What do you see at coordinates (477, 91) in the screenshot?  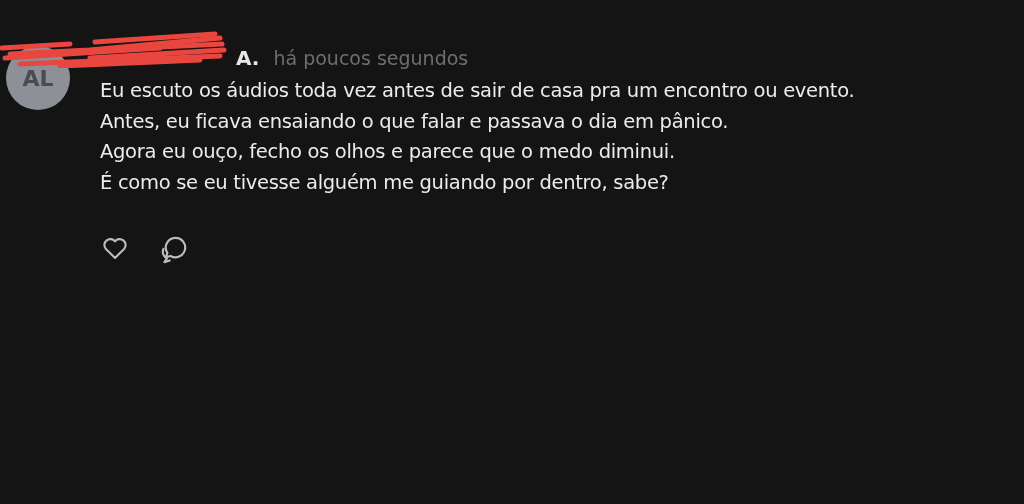 I see `comment-line: Eu escuto os áudios toda vez antes de sair de casa pra um encontro ou evento.` at bounding box center [477, 91].